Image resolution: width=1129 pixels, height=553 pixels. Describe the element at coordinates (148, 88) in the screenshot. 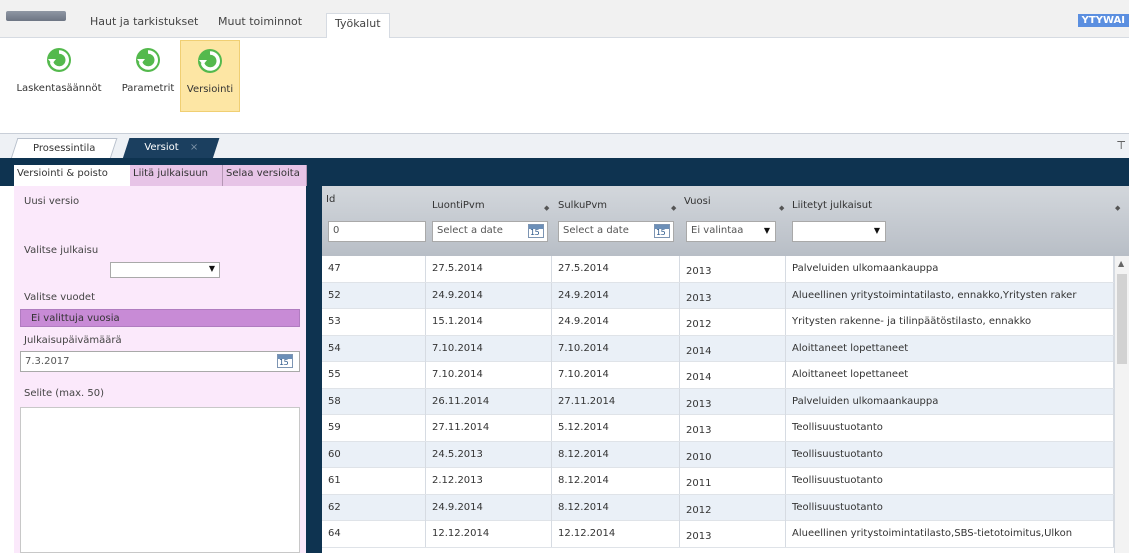

I see `parametrit-label: Parametrit` at that location.